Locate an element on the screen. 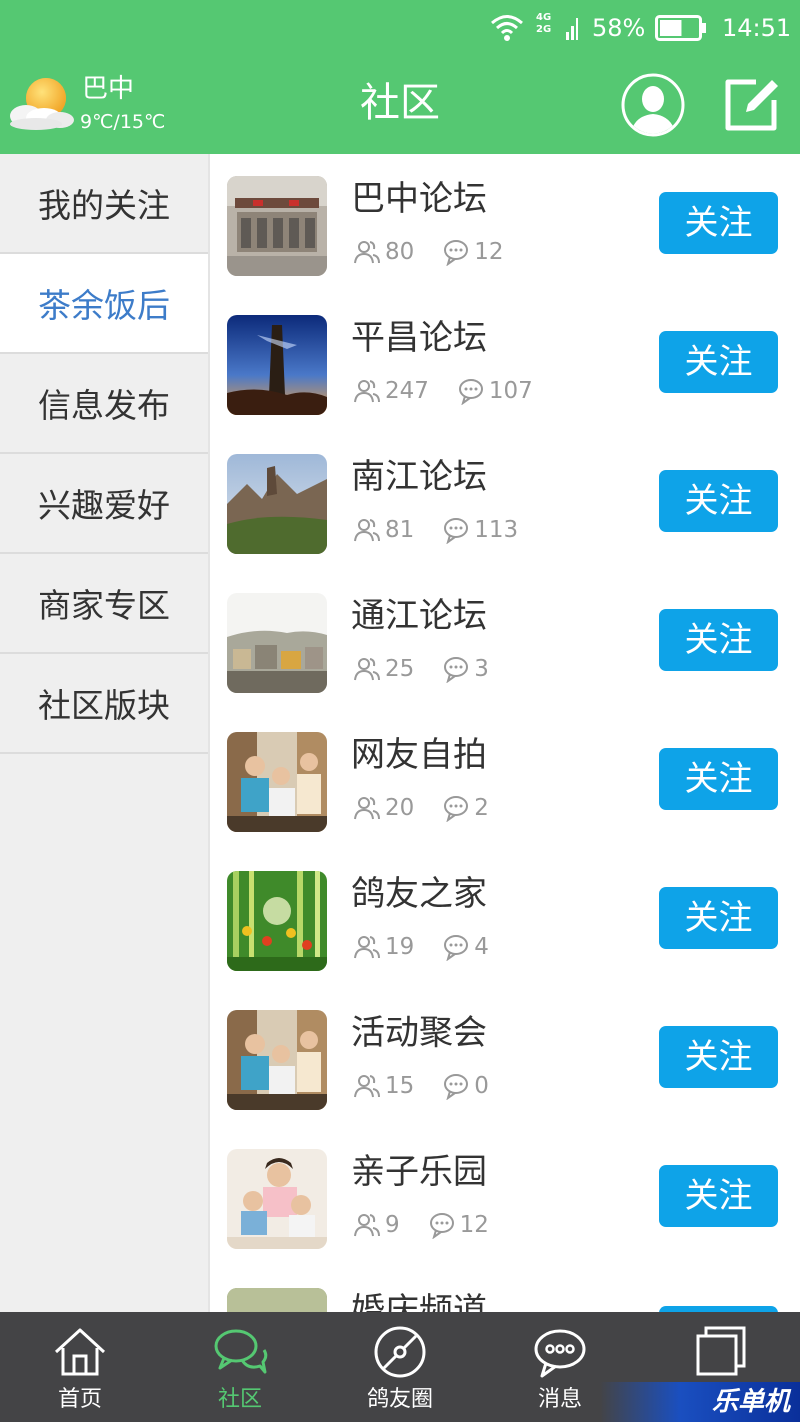 This screenshot has width=800, height=1422. tab-community: 社区 is located at coordinates (240, 1367).